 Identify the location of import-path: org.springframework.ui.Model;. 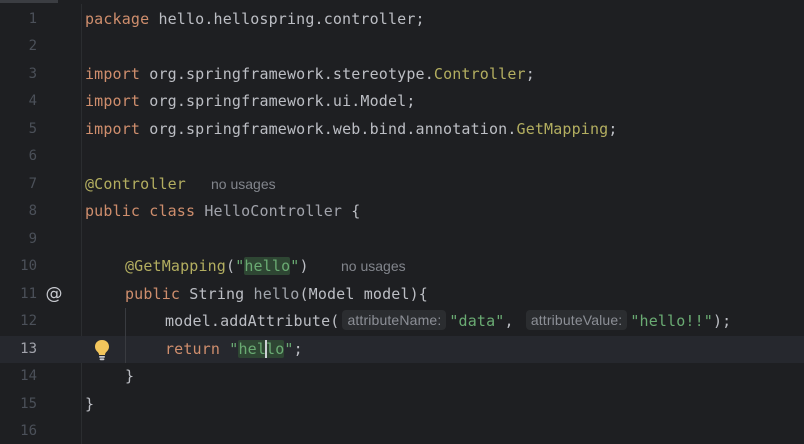
(278, 101).